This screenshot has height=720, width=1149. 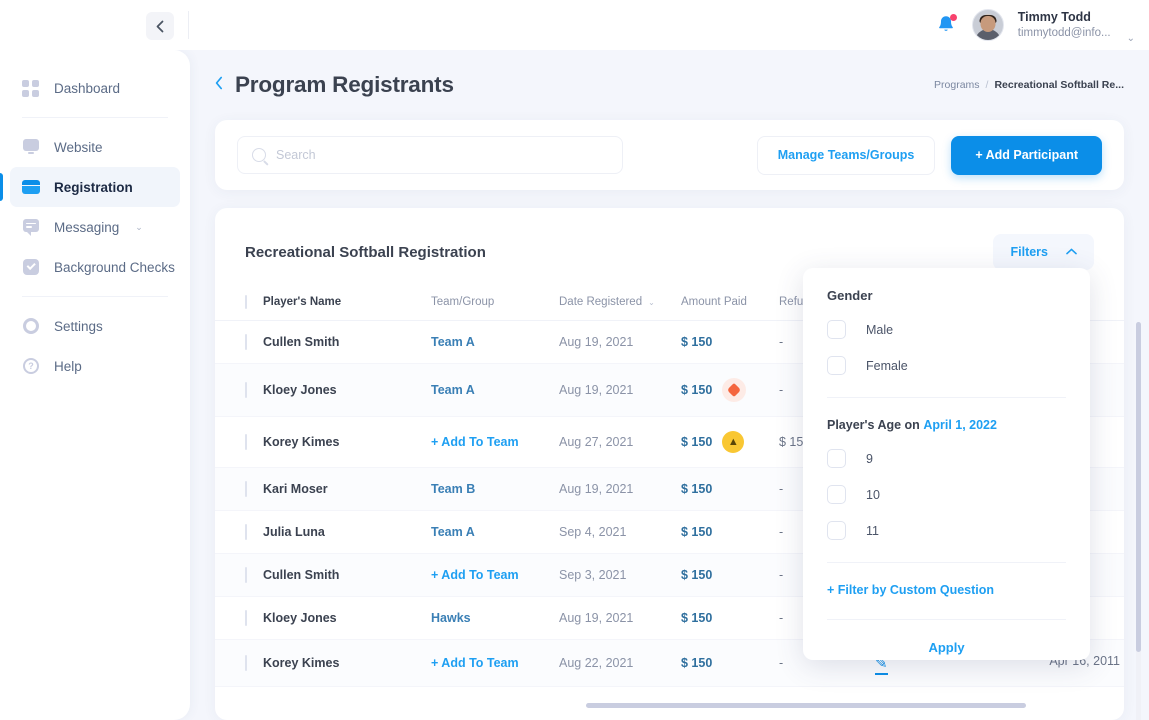 I want to click on horizontal-scrollbar-thumb, so click(x=806, y=705).